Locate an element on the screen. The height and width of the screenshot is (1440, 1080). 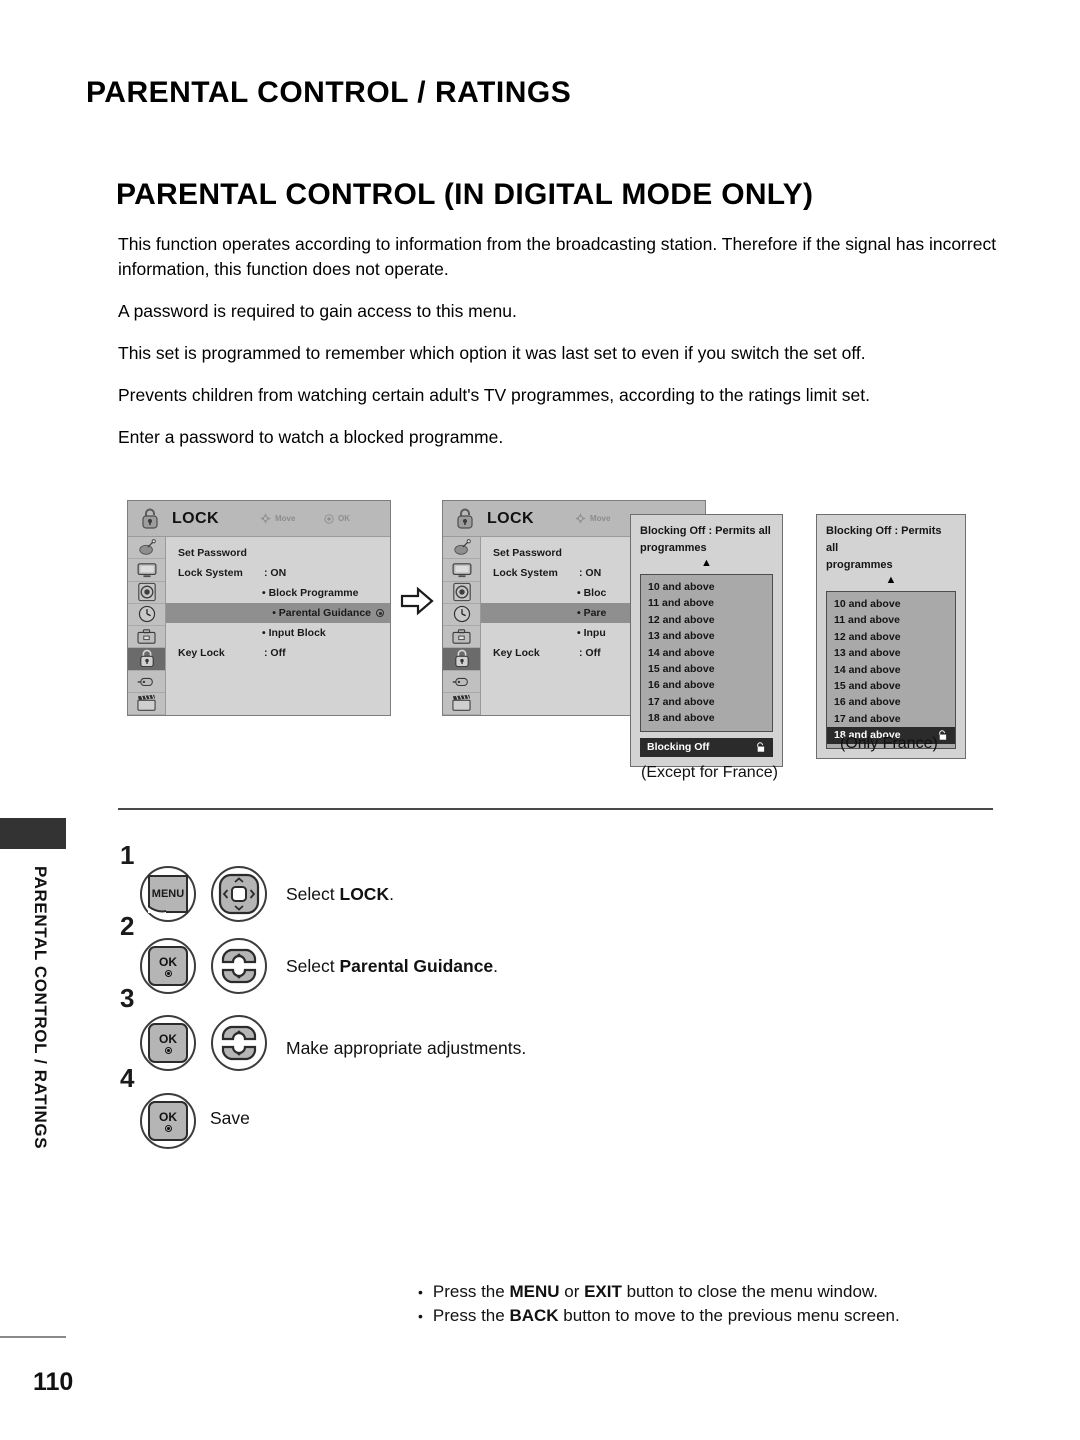
step-text-bold: LOCK is located at coordinates (364, 894).